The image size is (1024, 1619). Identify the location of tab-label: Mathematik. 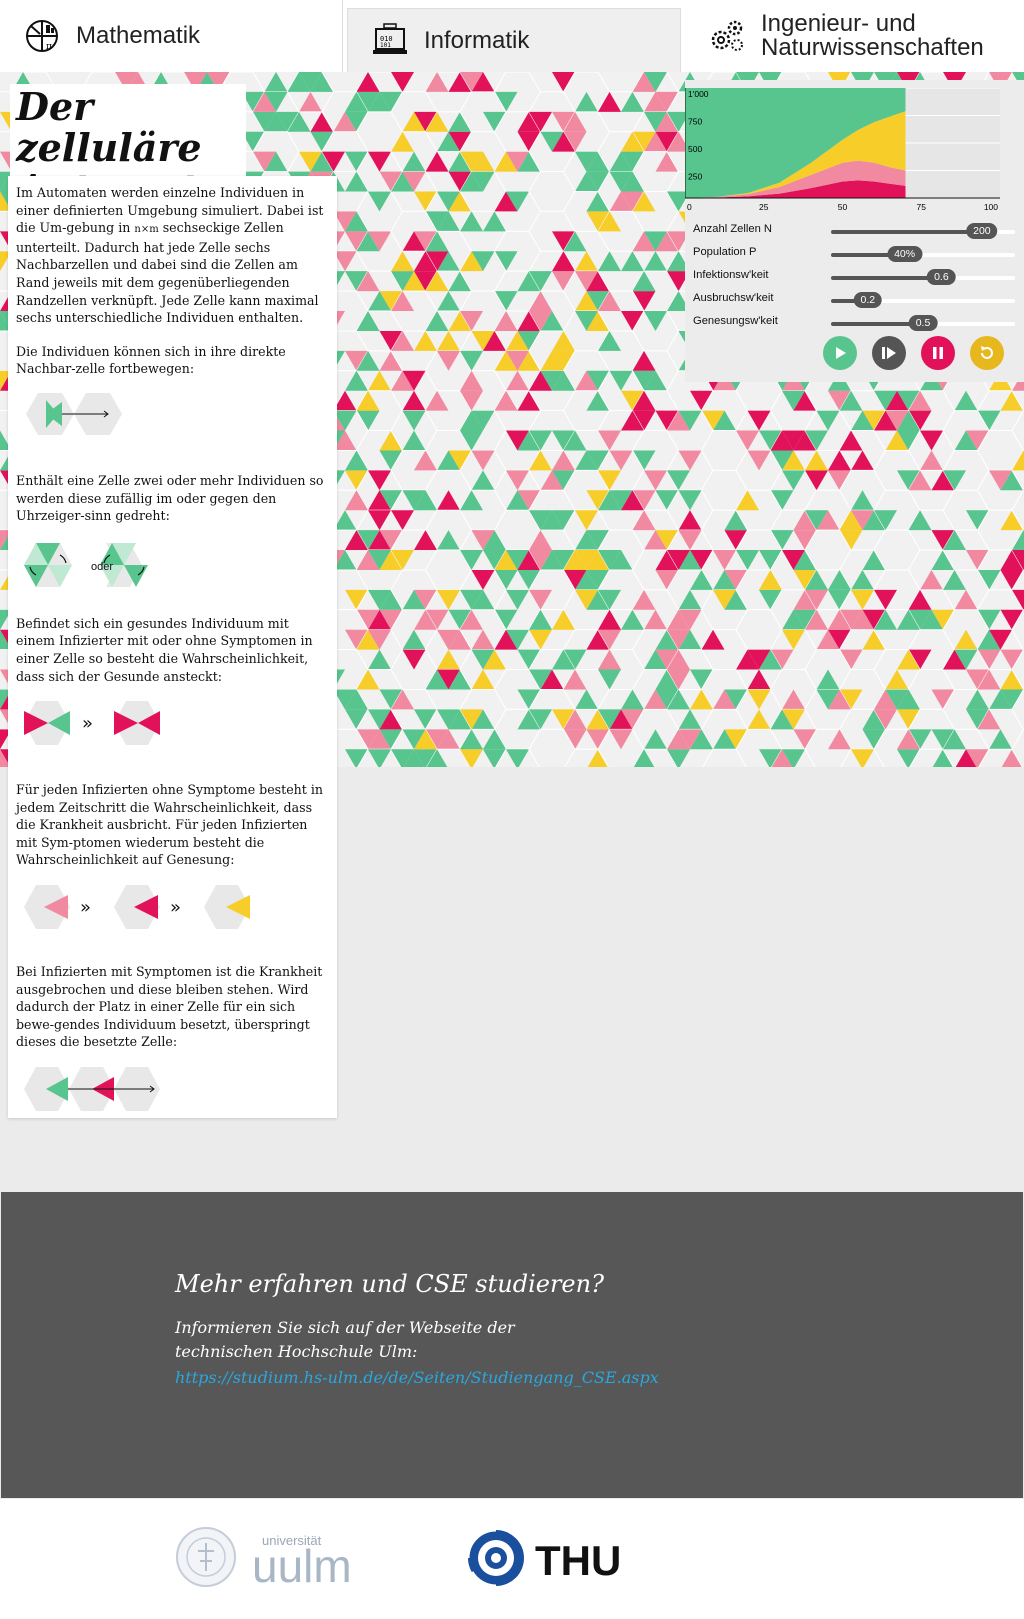
(138, 35).